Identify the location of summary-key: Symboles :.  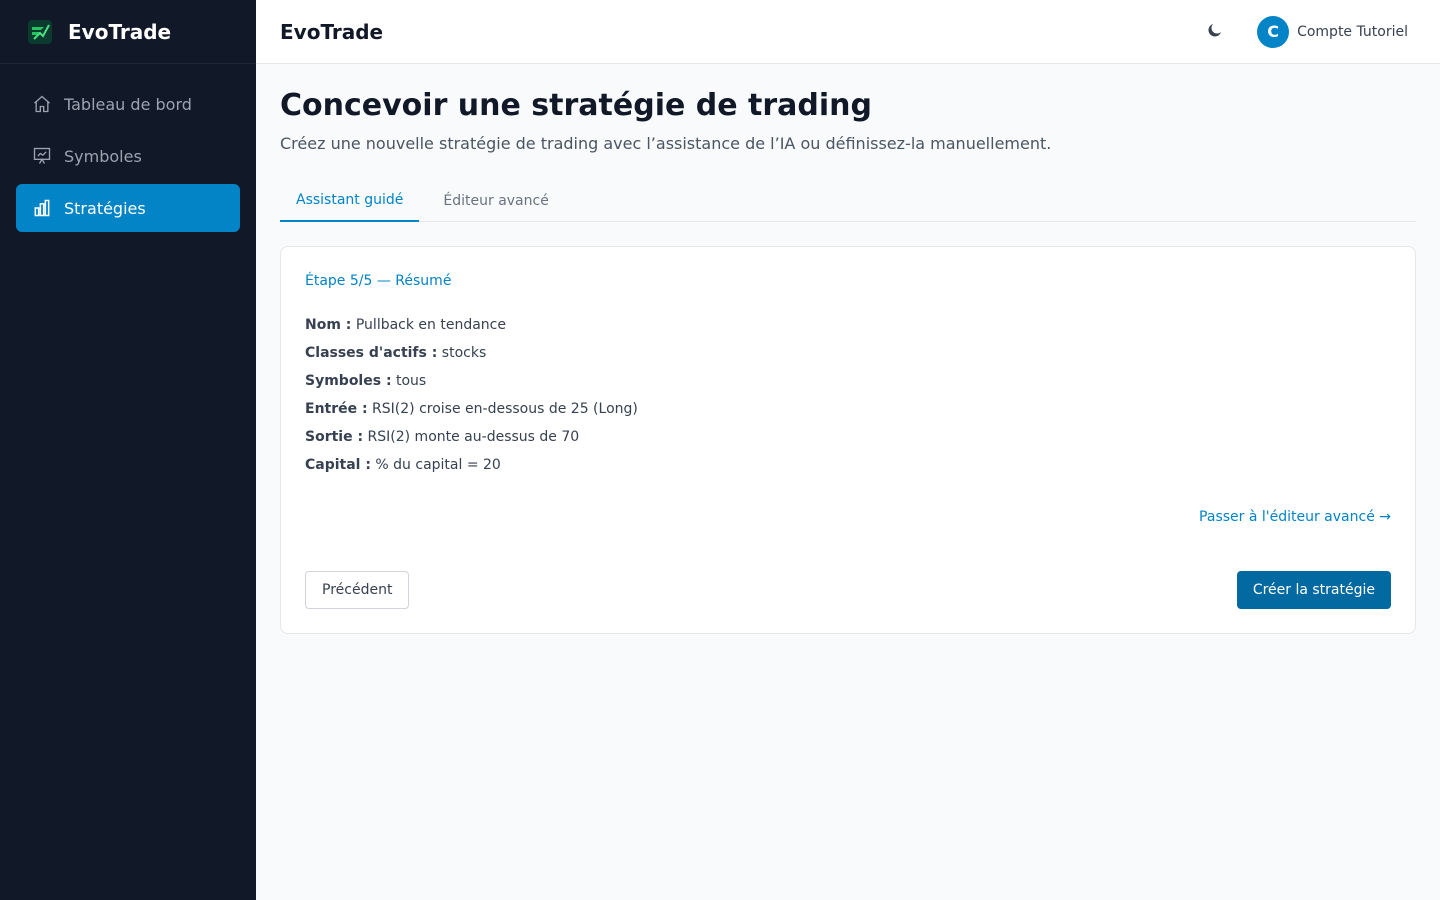
(348, 381).